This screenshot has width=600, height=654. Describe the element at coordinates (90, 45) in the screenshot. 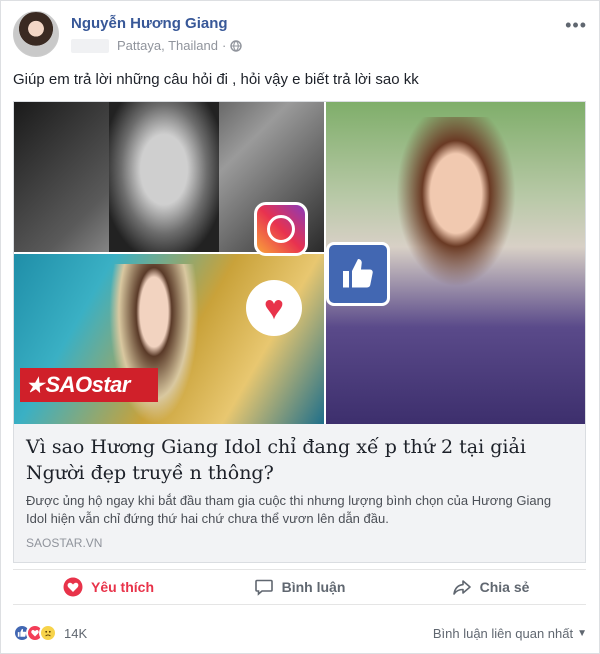

I see `timestamp-redacted` at that location.